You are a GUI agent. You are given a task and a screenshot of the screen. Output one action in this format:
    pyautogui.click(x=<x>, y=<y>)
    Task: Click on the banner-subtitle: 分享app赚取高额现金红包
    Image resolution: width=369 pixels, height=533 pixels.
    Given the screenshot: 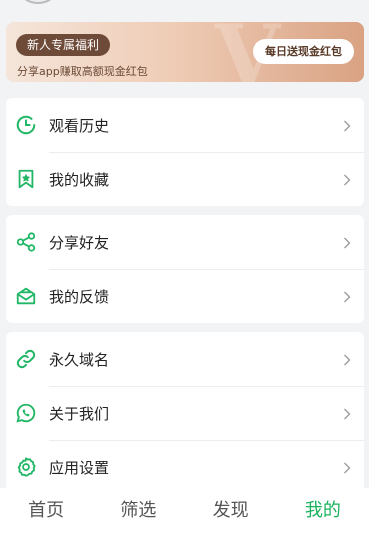 What is the action you would take?
    pyautogui.click(x=82, y=71)
    